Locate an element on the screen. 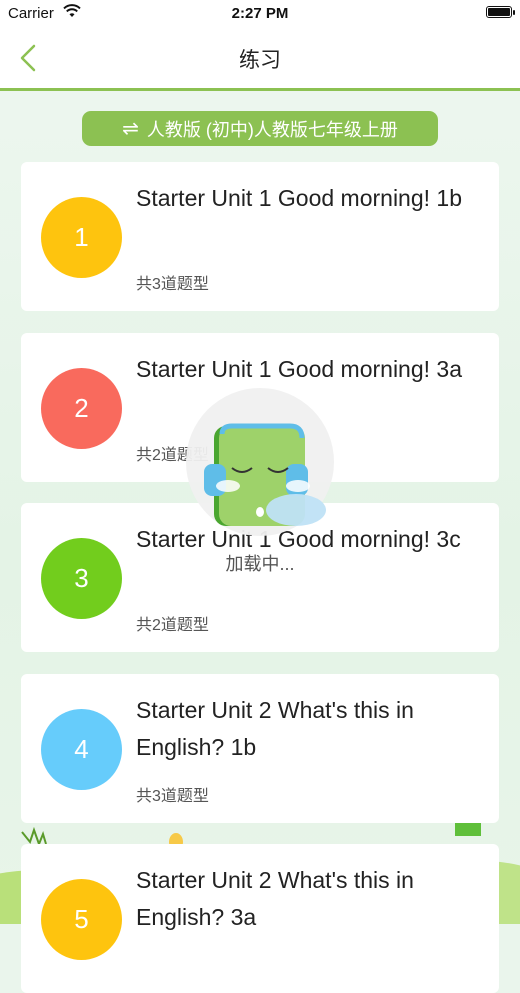 The height and width of the screenshot is (993, 520). unit-number-badge: 1 is located at coordinates (81, 237).